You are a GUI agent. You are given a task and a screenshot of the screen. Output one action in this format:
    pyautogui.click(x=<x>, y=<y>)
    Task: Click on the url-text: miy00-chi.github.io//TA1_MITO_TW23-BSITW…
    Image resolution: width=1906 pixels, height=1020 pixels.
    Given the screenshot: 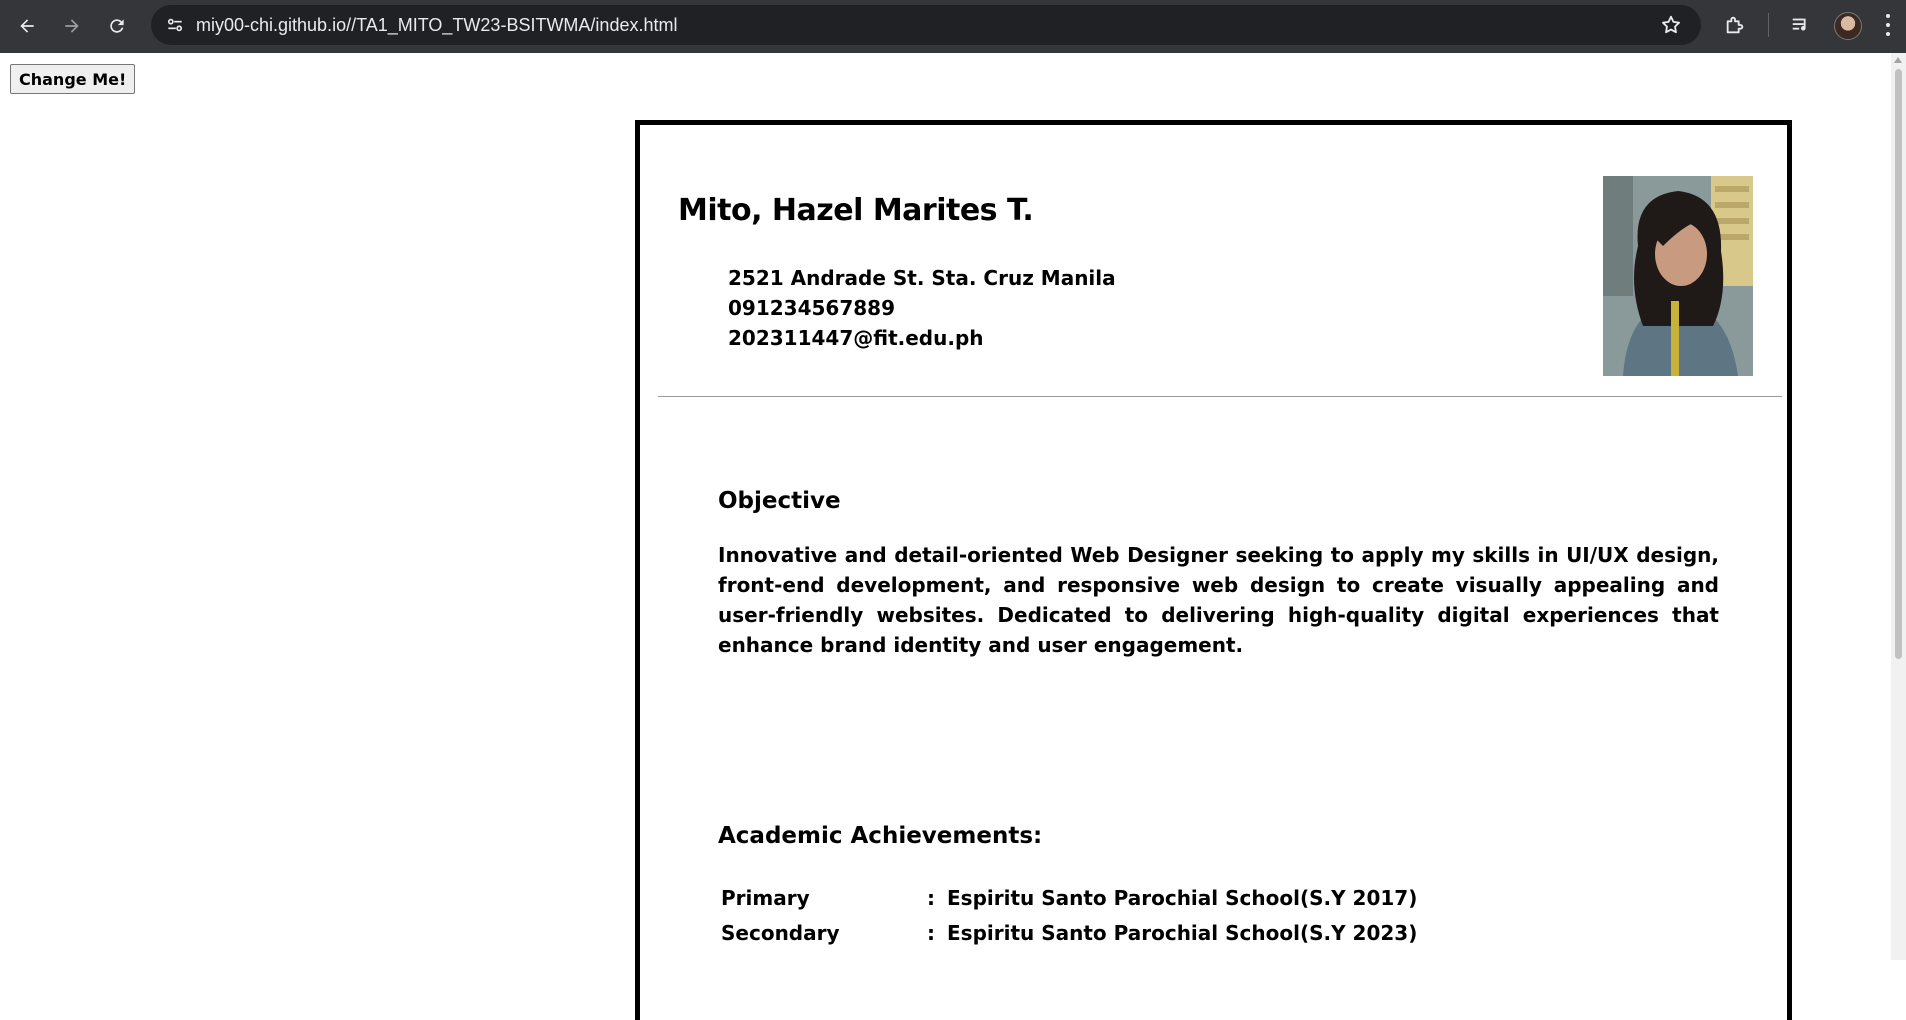 What is the action you would take?
    pyautogui.click(x=436, y=25)
    